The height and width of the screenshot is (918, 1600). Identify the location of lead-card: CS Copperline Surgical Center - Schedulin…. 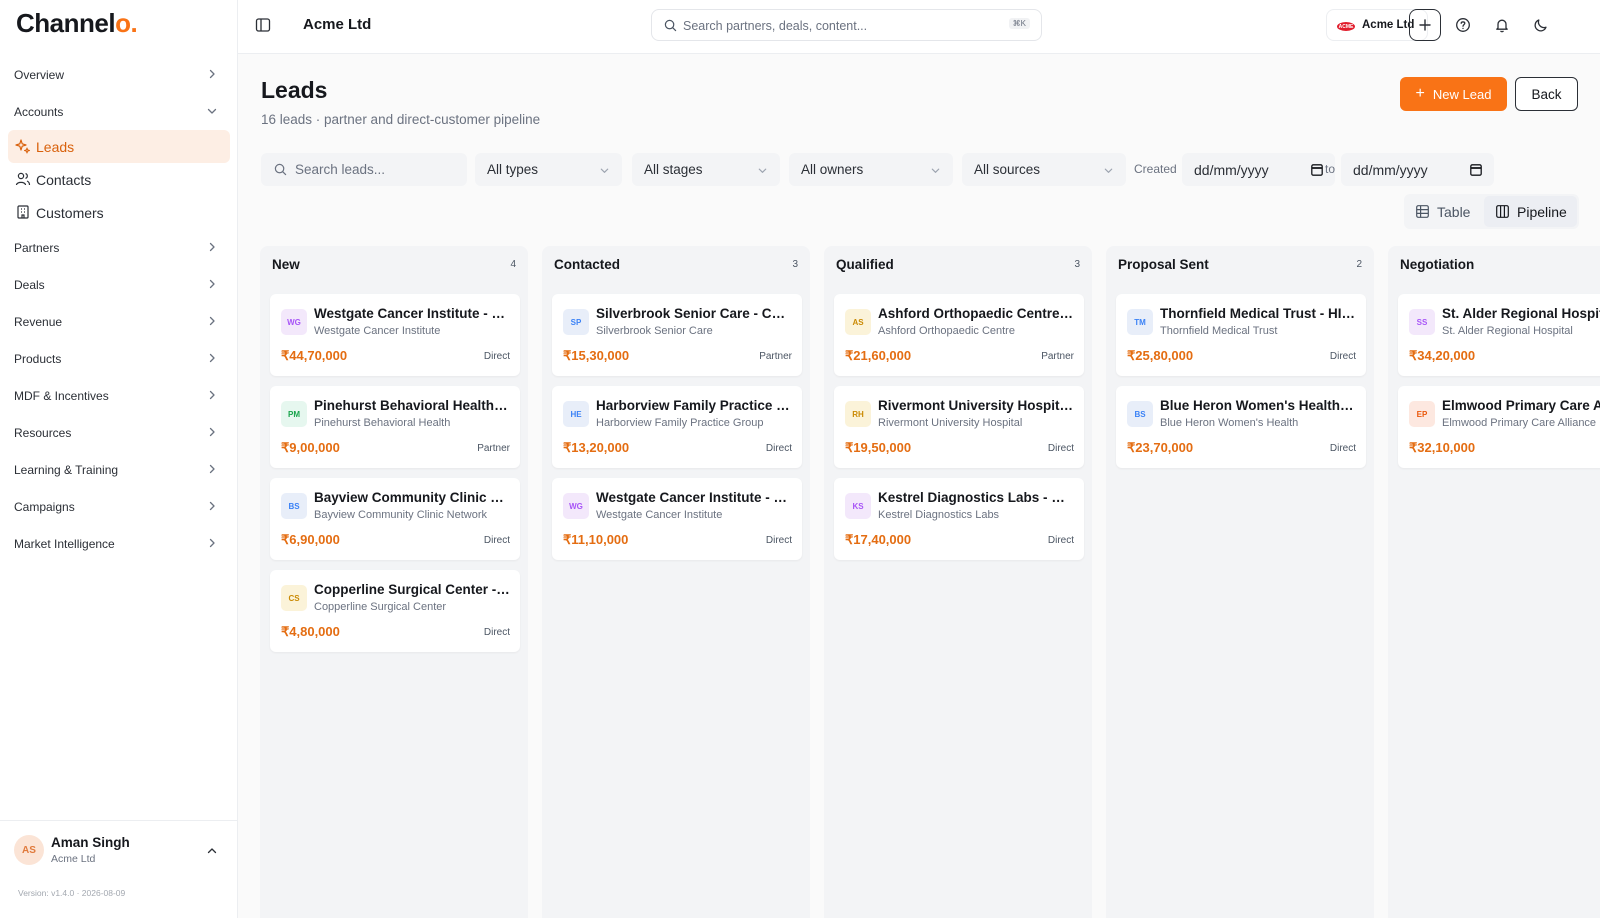
(395, 611).